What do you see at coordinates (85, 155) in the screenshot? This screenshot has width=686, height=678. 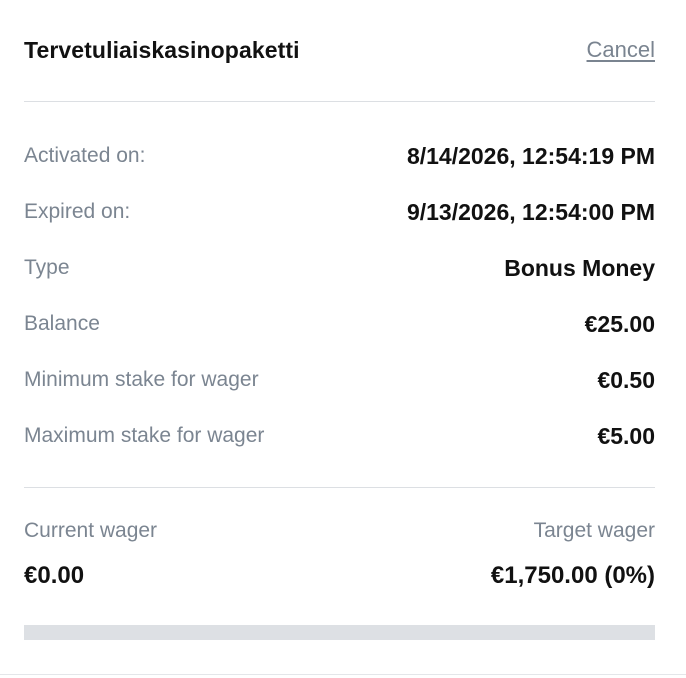 I see `detail-label: Activated on:` at bounding box center [85, 155].